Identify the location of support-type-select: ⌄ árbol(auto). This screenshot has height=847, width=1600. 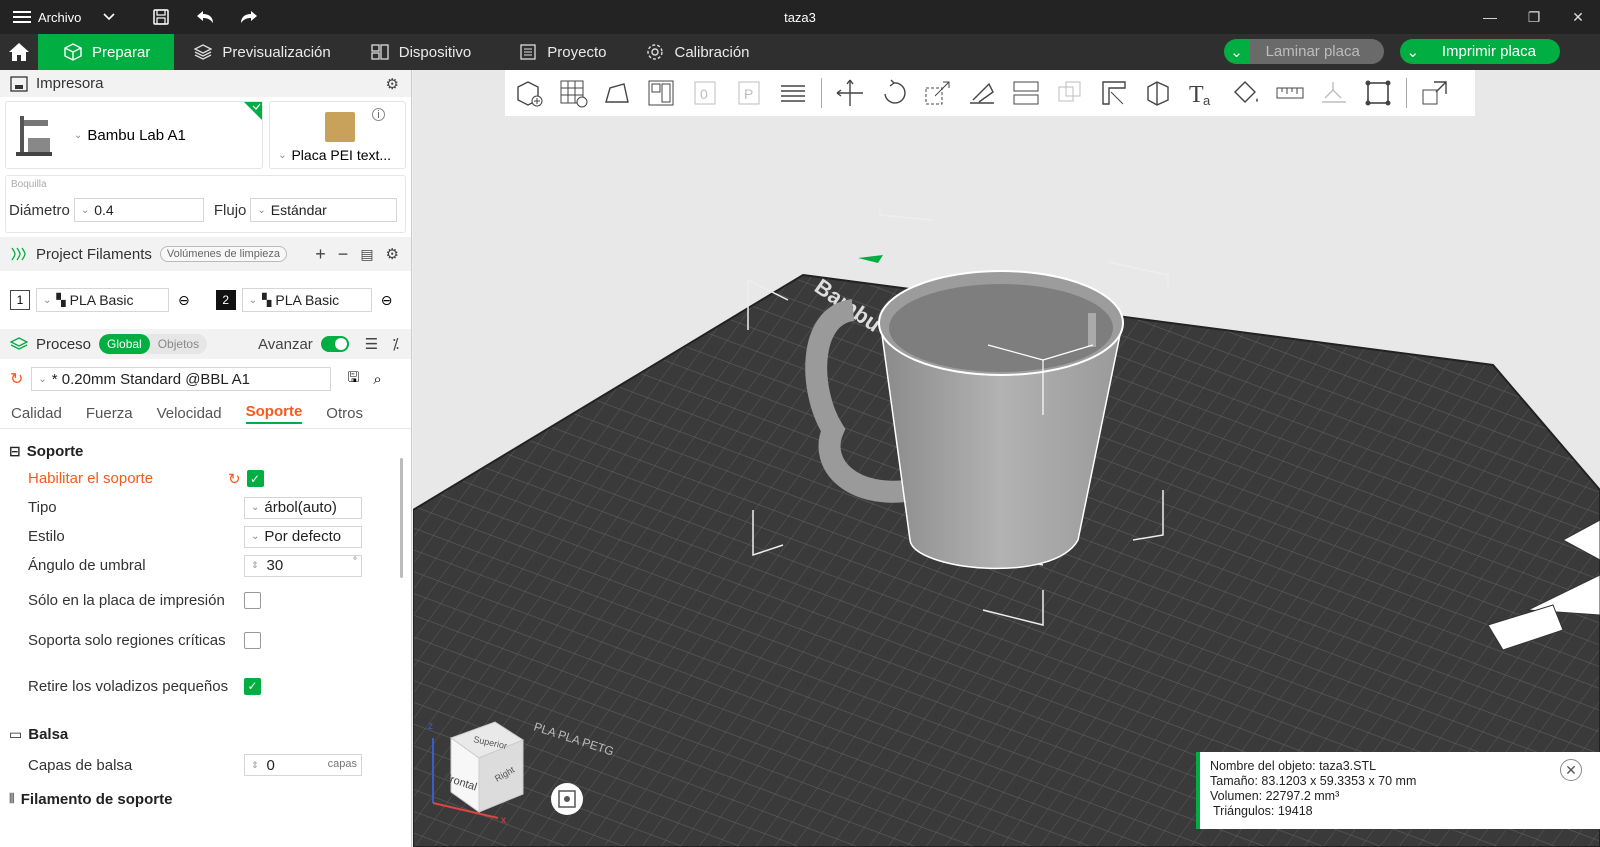
(303, 507).